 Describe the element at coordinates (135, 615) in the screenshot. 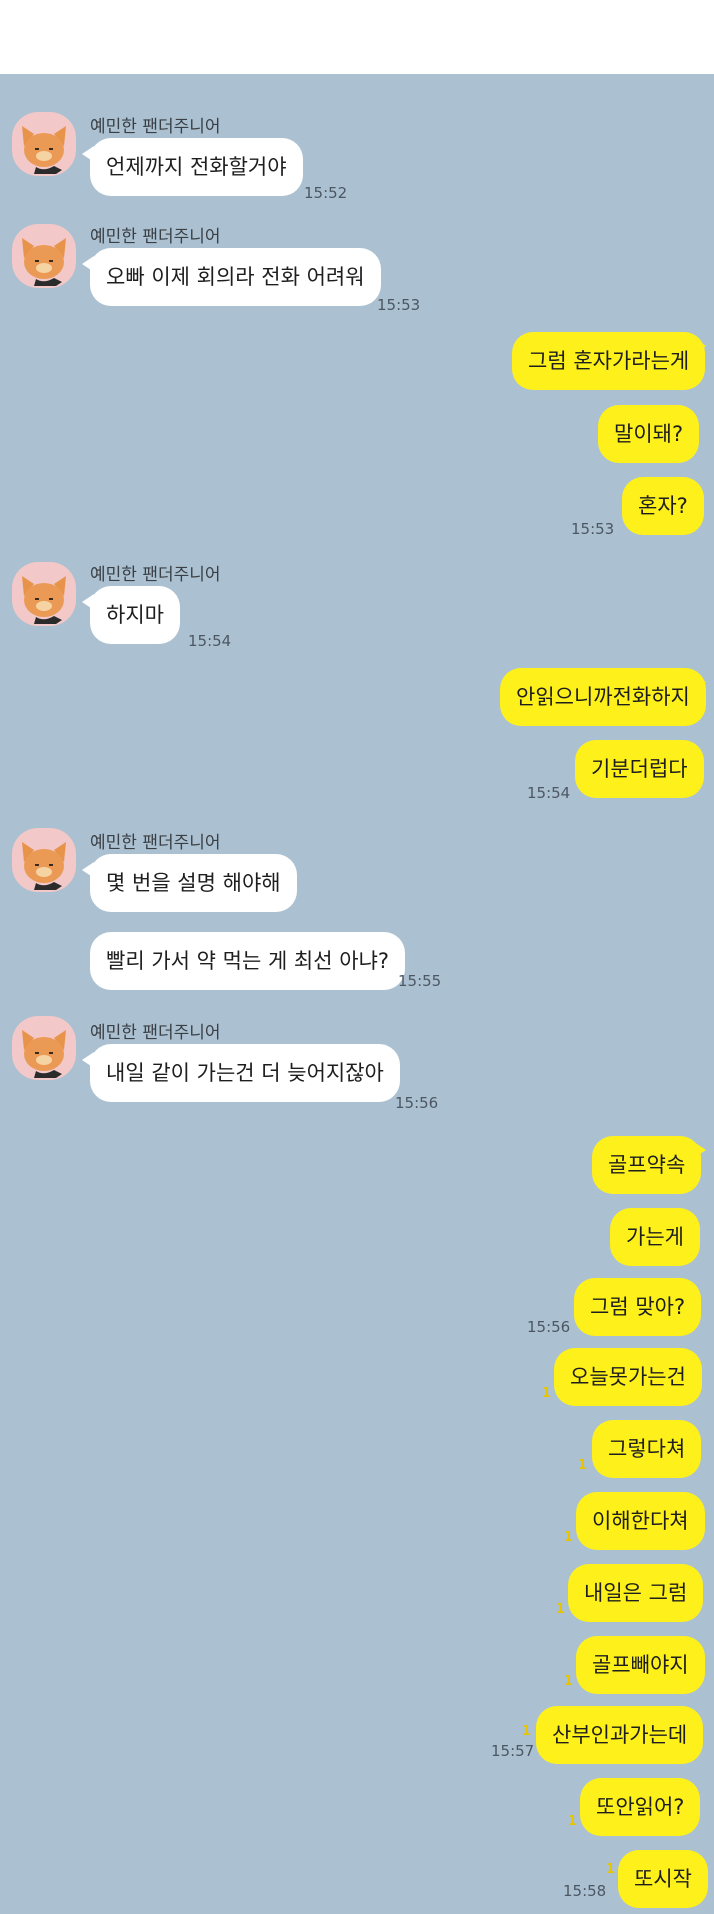

I see `message-bubble-incoming: 하지마` at that location.